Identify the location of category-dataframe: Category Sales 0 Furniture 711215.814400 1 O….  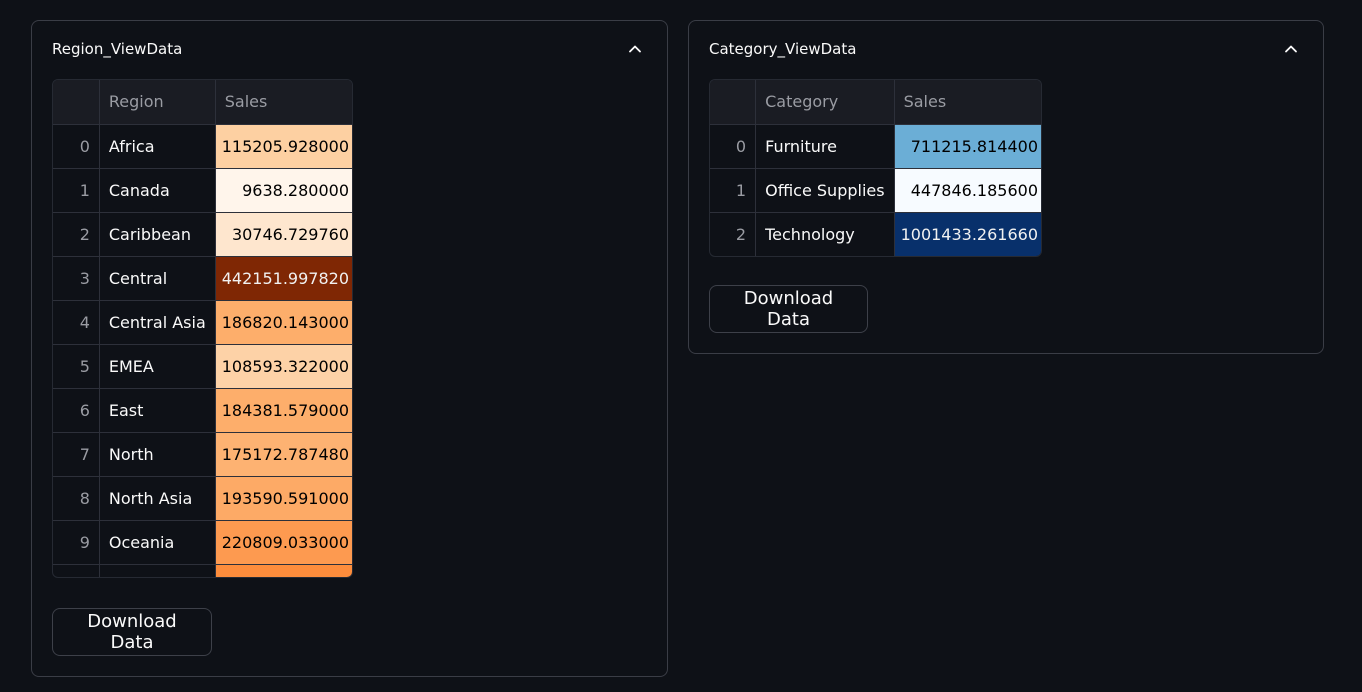
(875, 168).